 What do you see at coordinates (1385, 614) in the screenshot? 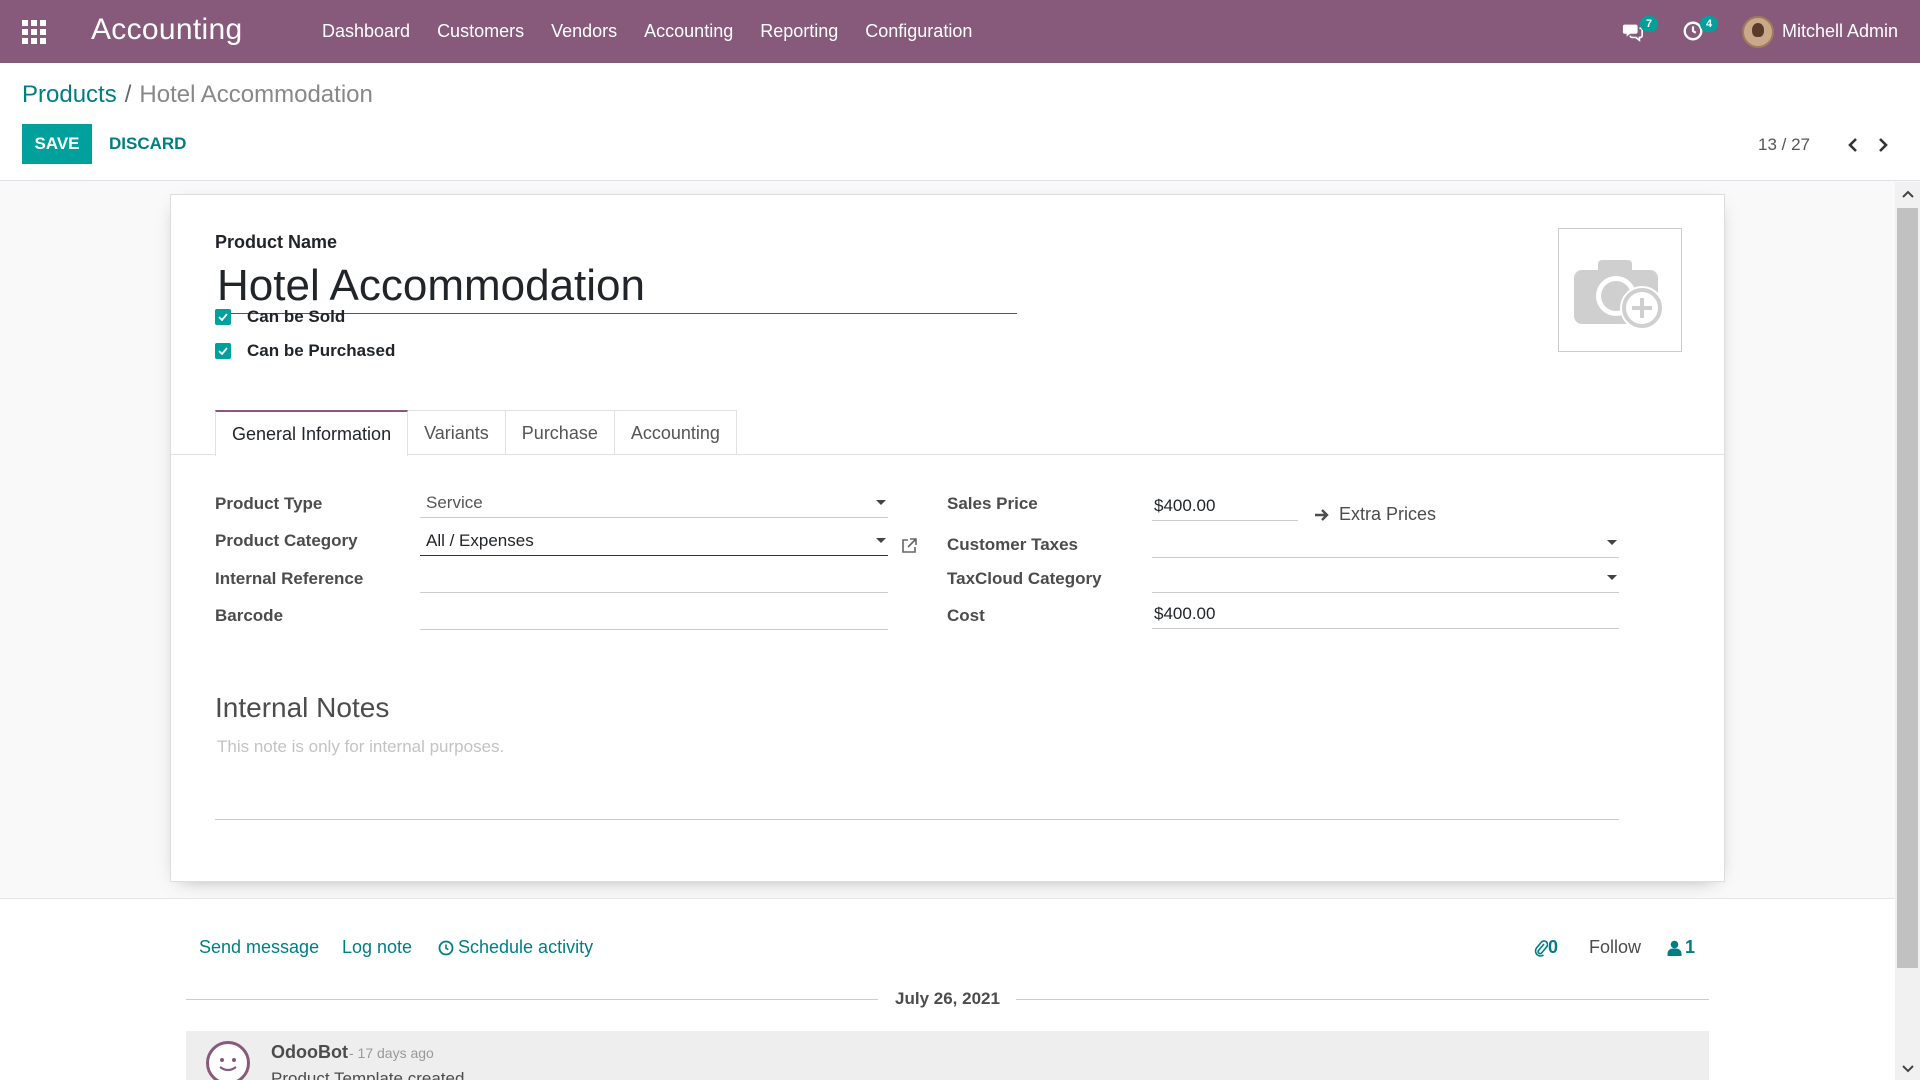
I see `cost-input: $400.00` at bounding box center [1385, 614].